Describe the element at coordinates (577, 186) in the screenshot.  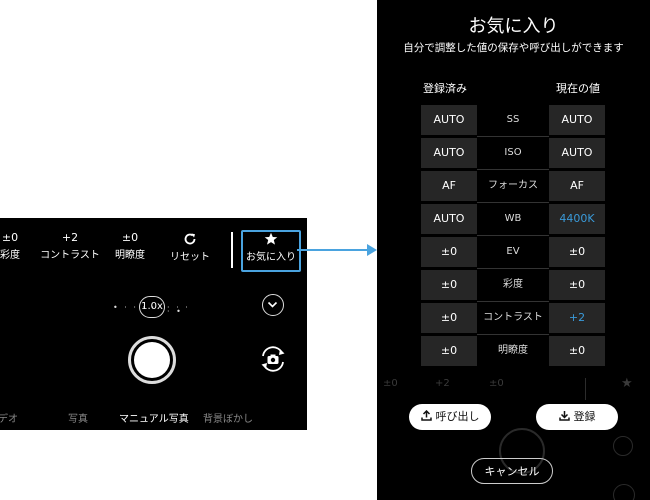
I see `current-value-cell: AF` at that location.